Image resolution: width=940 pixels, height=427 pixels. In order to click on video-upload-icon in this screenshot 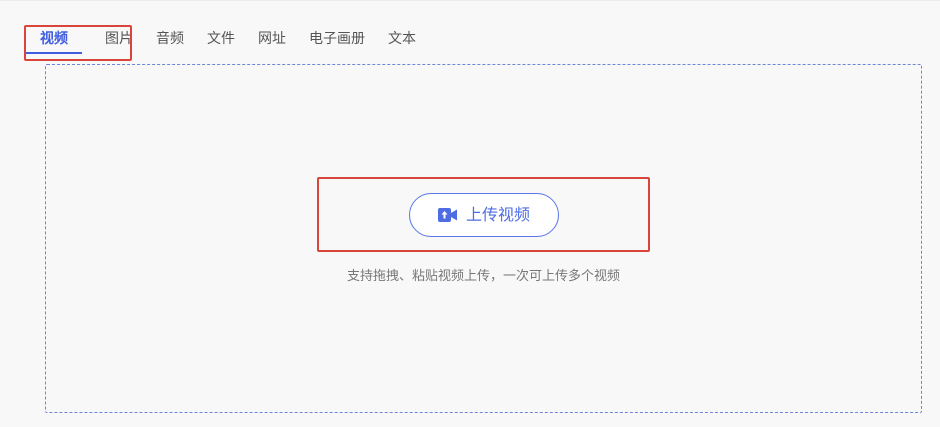, I will do `click(447, 215)`.